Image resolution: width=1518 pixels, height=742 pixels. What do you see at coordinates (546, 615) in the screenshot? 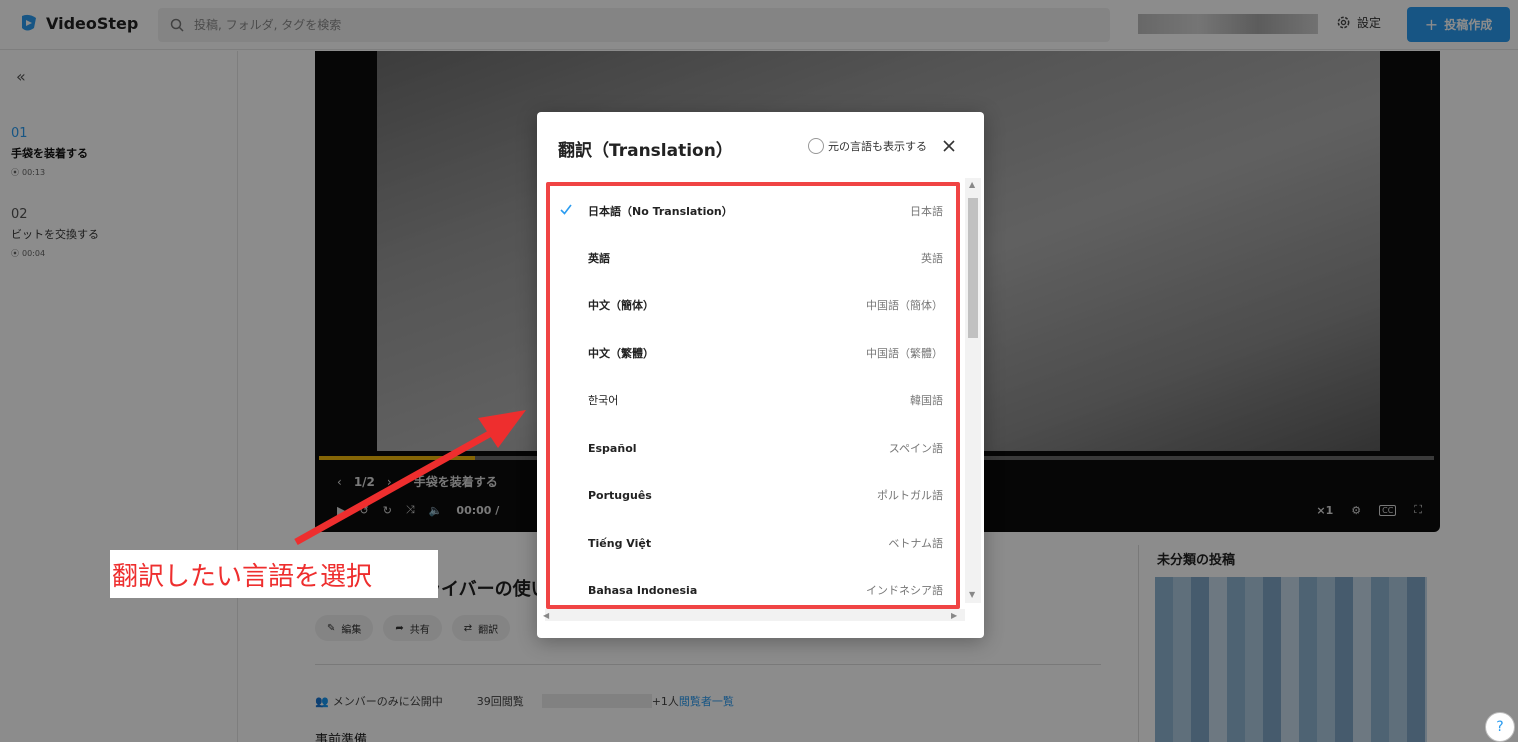
I see `scroll-left-icon: ◀` at bounding box center [546, 615].